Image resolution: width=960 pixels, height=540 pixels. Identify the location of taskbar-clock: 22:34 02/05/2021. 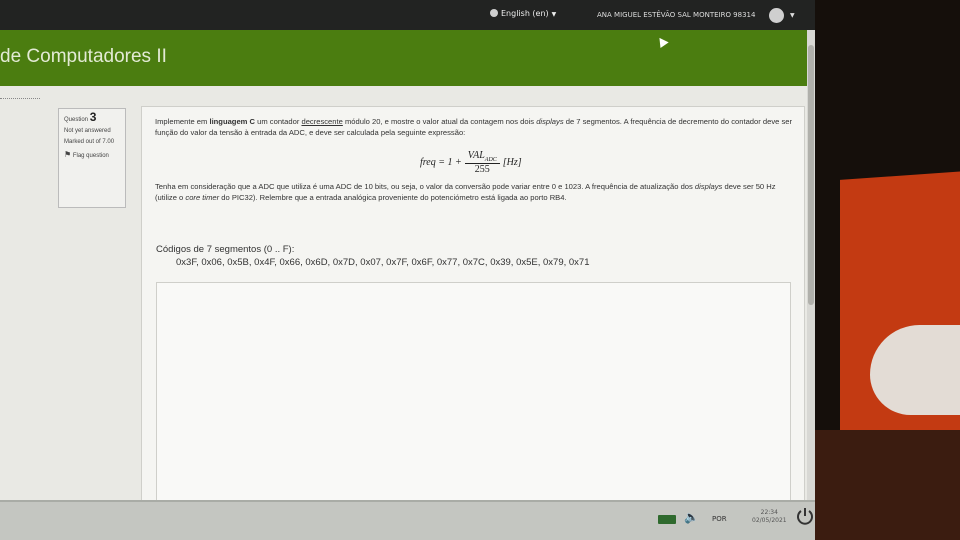
(769, 517).